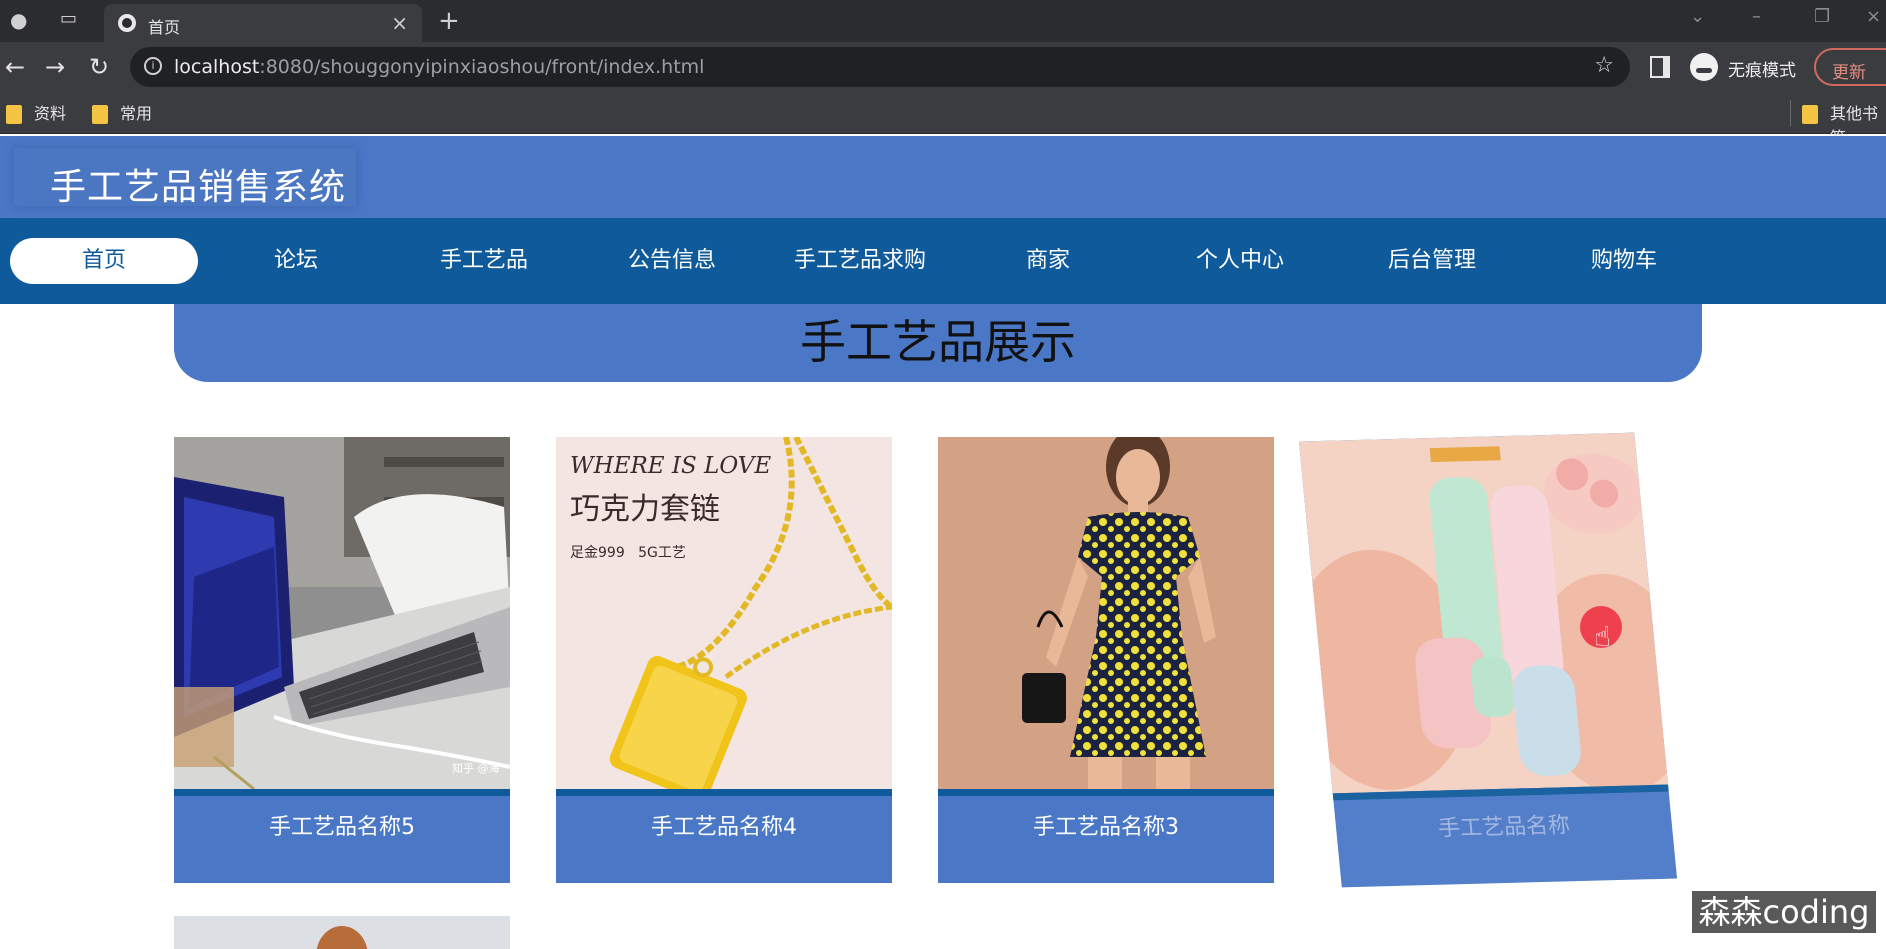 This screenshot has width=1886, height=949. I want to click on restore-icon: ❐, so click(1822, 16).